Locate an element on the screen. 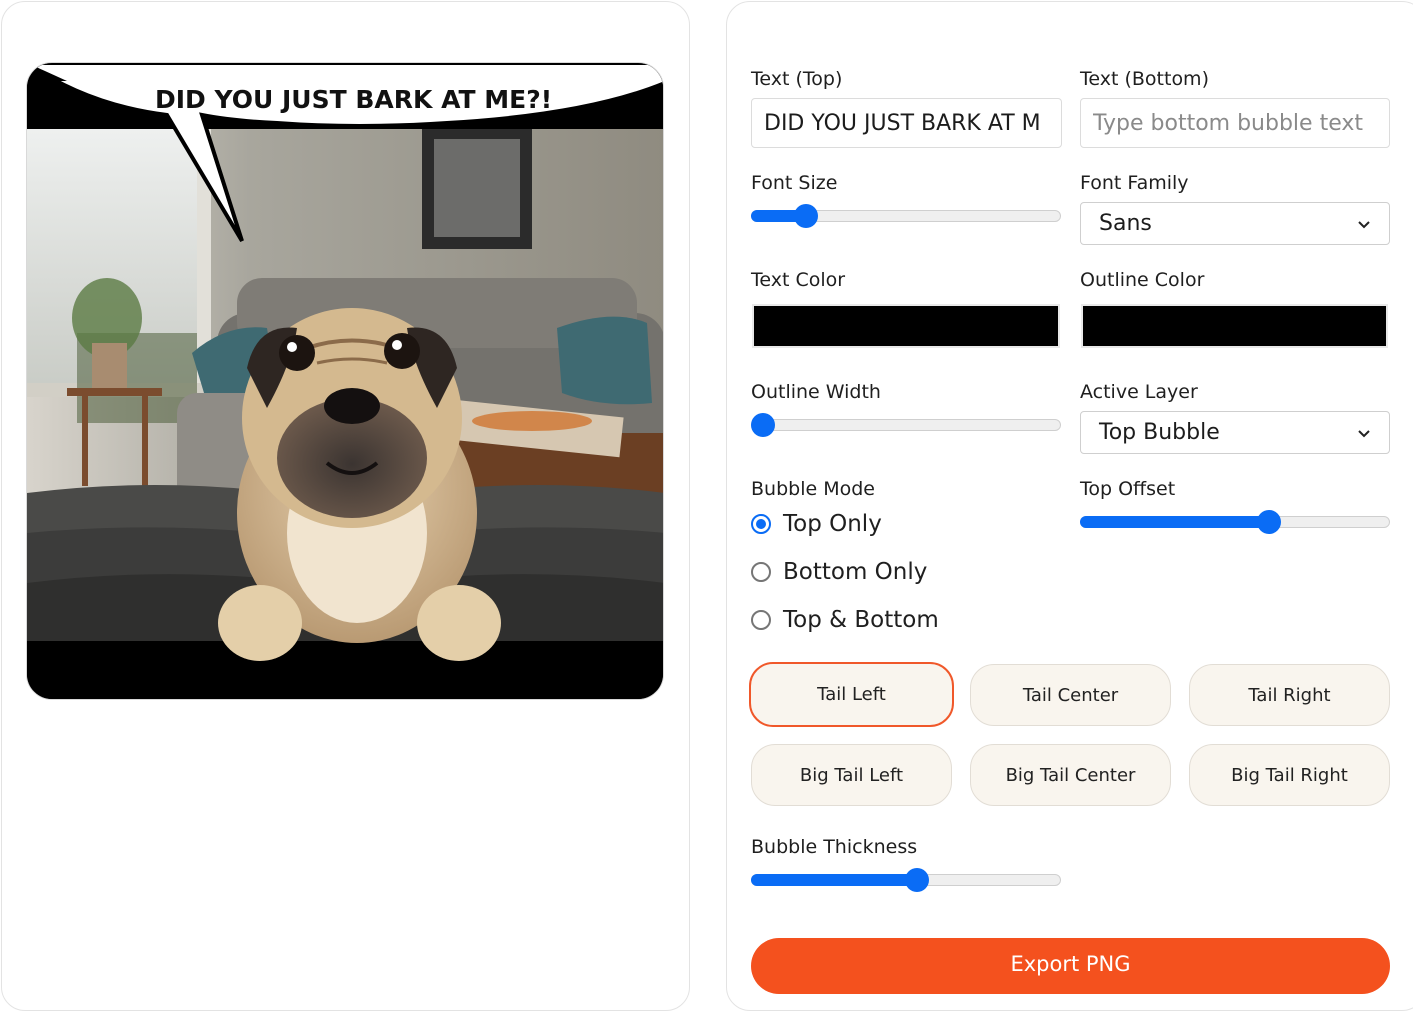 The height and width of the screenshot is (1011, 1413). text-color-swatch is located at coordinates (906, 326).